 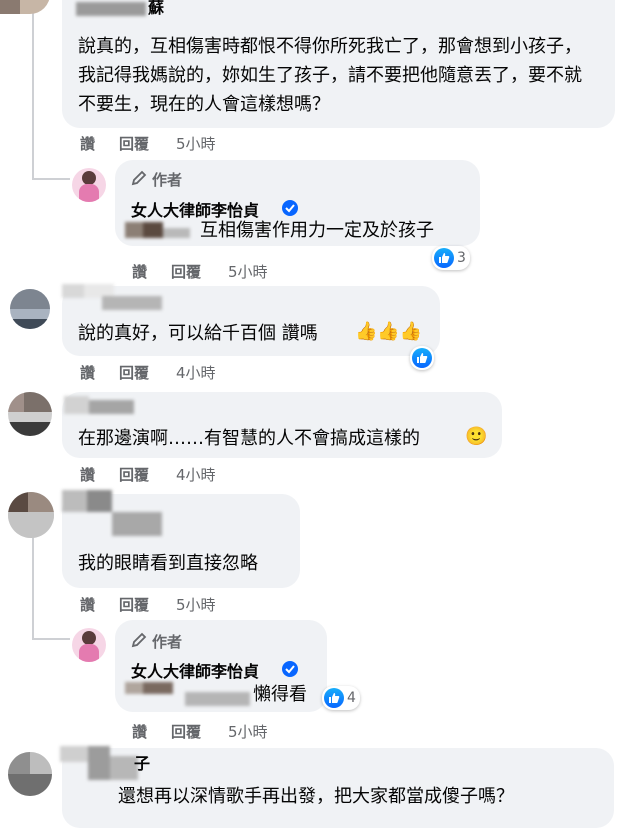 What do you see at coordinates (156, 9) in the screenshot?
I see `commenter-name: 蘇` at bounding box center [156, 9].